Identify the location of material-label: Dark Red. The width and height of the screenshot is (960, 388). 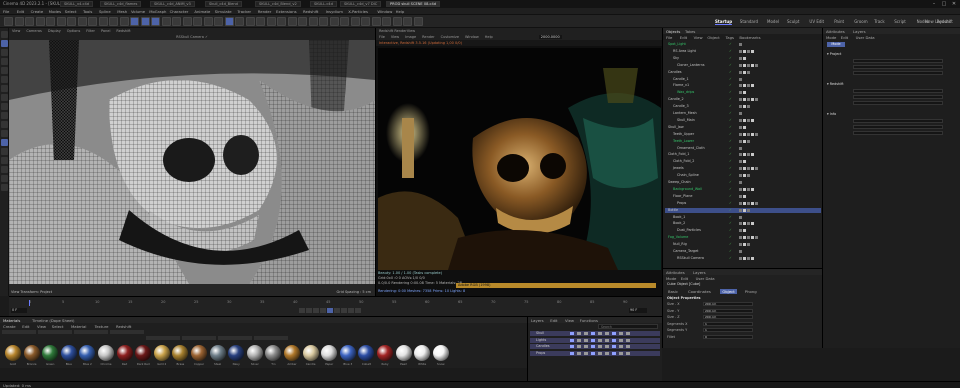
(143, 364).